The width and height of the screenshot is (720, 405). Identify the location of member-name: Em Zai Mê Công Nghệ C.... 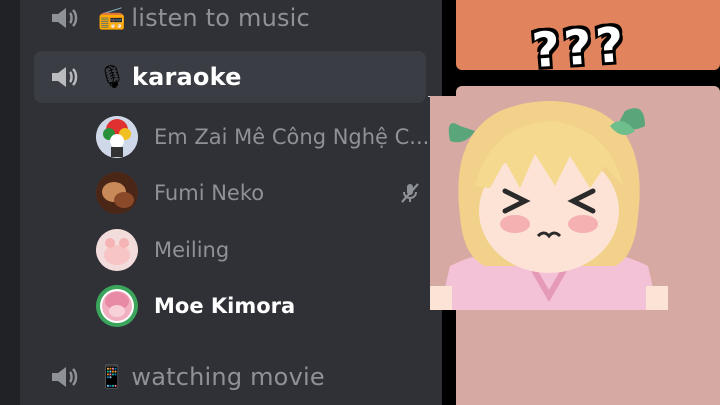
(292, 137).